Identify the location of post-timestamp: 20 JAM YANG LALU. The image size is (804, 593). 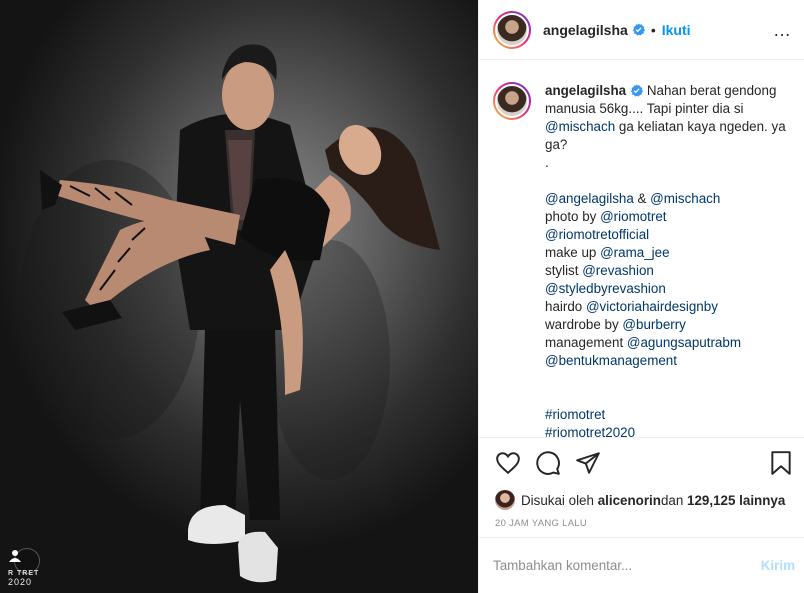
(641, 525).